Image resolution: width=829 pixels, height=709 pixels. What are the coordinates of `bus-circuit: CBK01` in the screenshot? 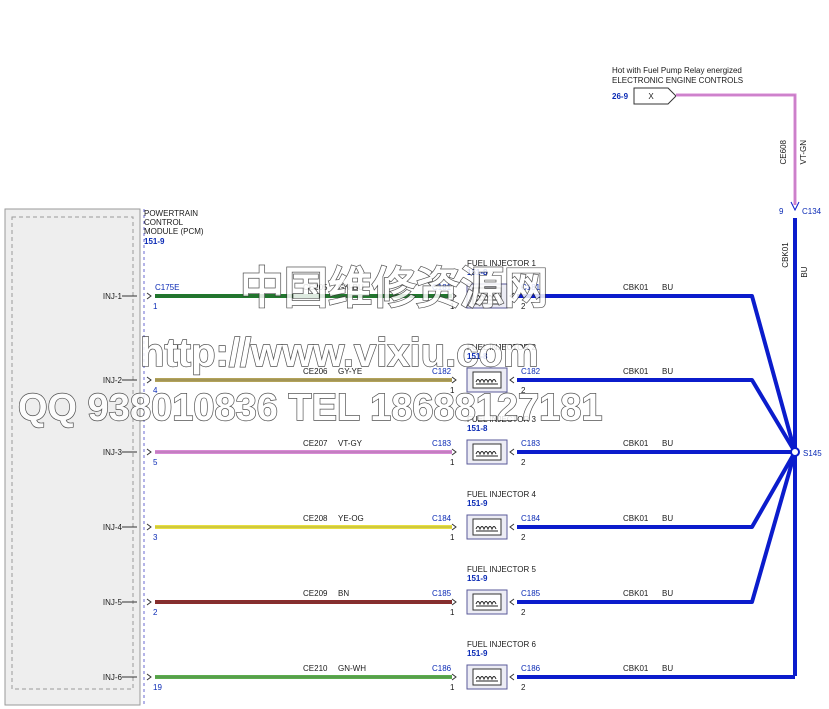 It's located at (785, 255).